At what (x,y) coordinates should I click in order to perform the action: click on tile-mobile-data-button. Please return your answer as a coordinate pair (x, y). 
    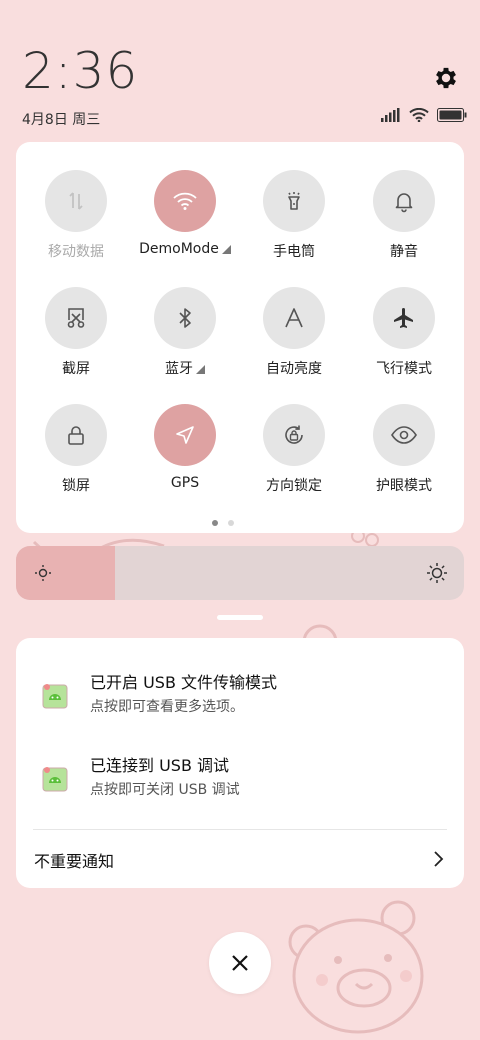
    Looking at the image, I should click on (76, 201).